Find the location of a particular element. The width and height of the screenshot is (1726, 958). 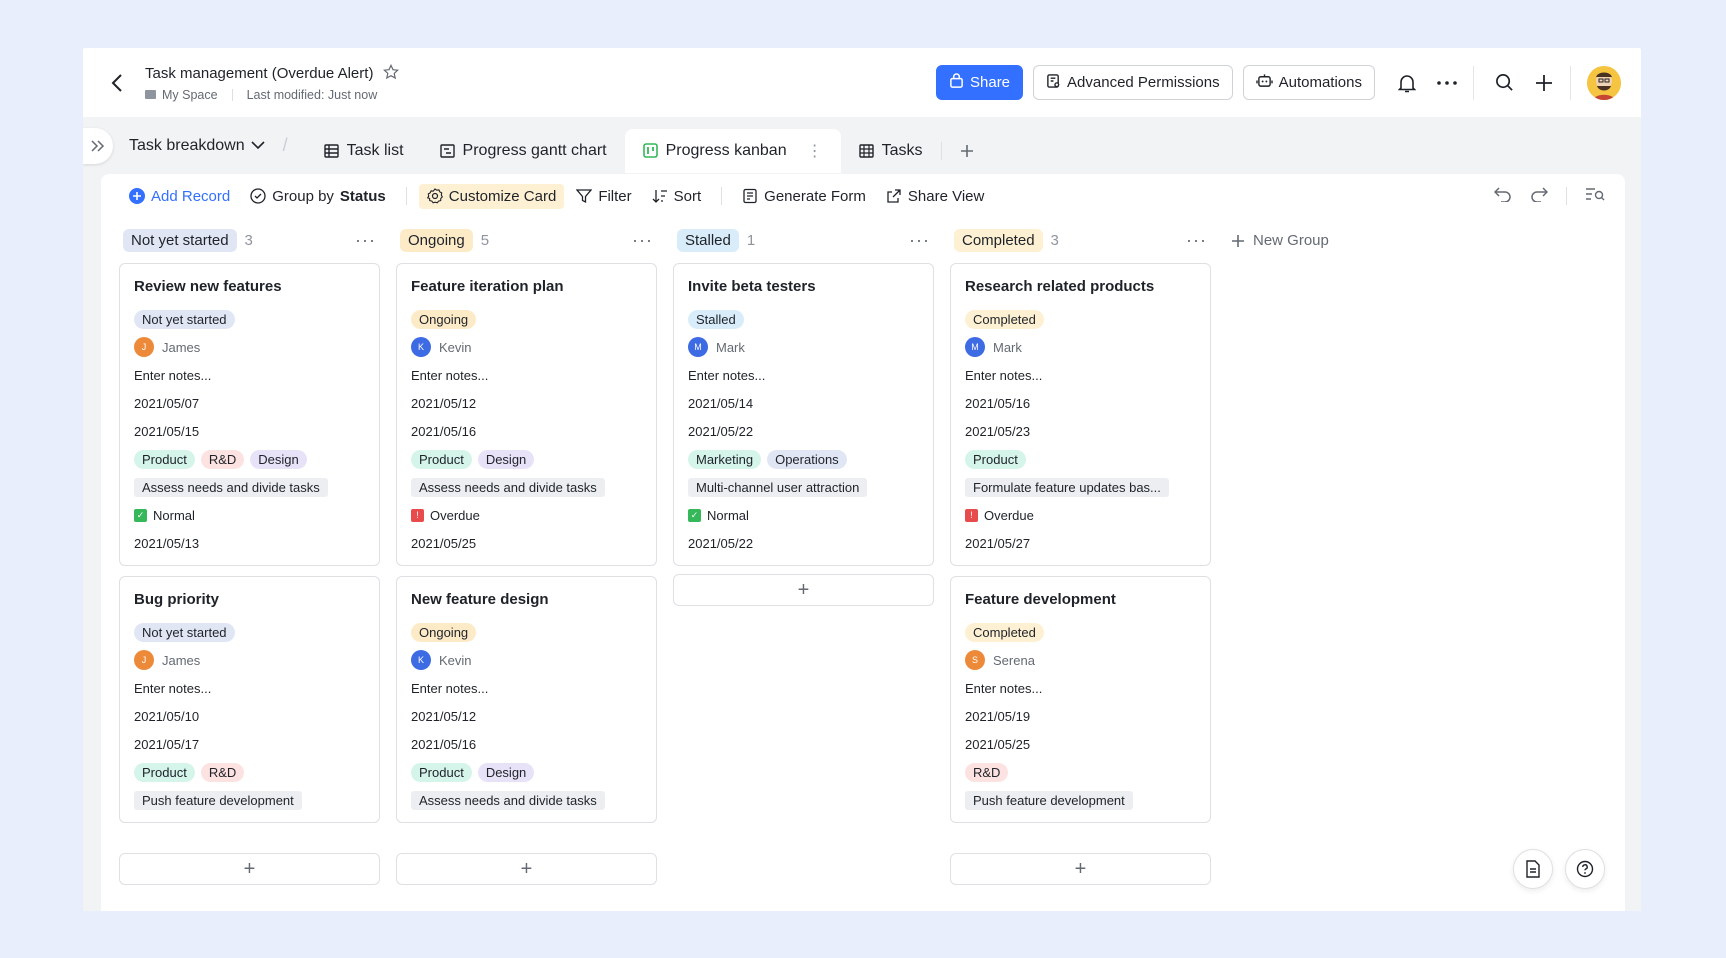

start-date: 2021/05/12 is located at coordinates (444, 716).